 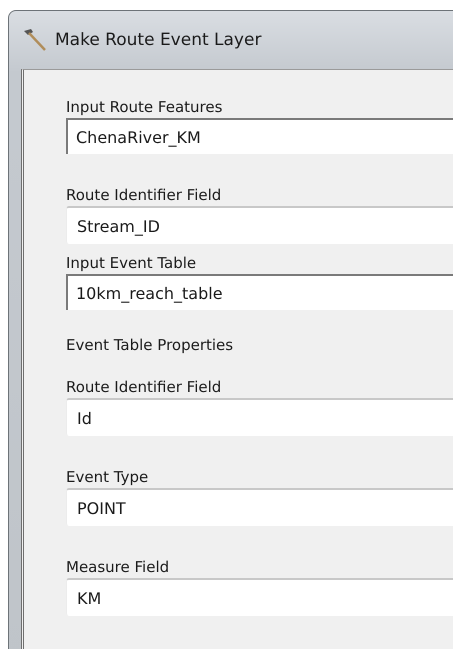 What do you see at coordinates (158, 40) in the screenshot?
I see `window-title: Make Route Event Layer` at bounding box center [158, 40].